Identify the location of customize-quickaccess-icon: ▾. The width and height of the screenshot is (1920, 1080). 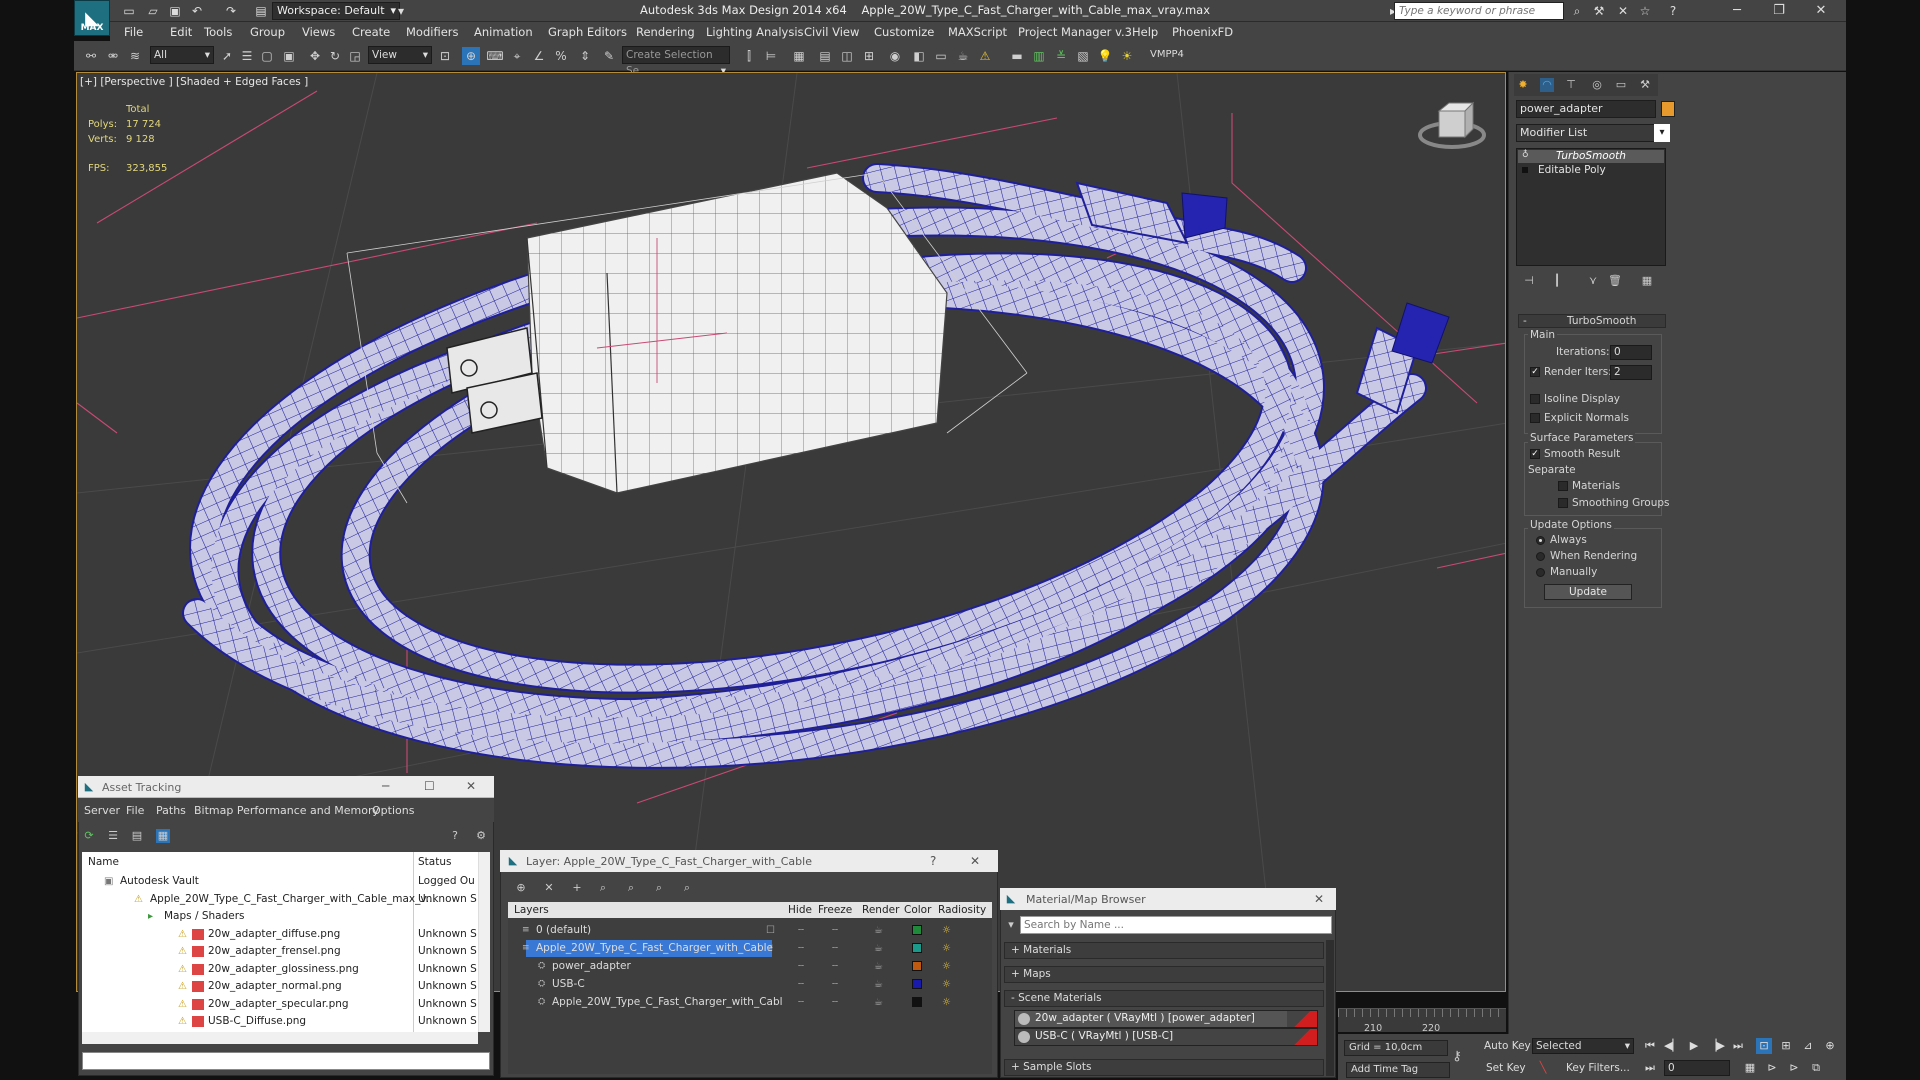
(401, 11).